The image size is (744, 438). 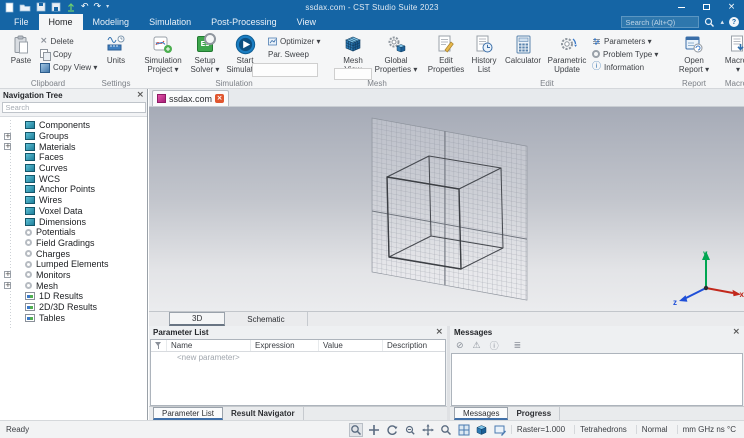 I want to click on close-messages-icon: ×, so click(x=736, y=332).